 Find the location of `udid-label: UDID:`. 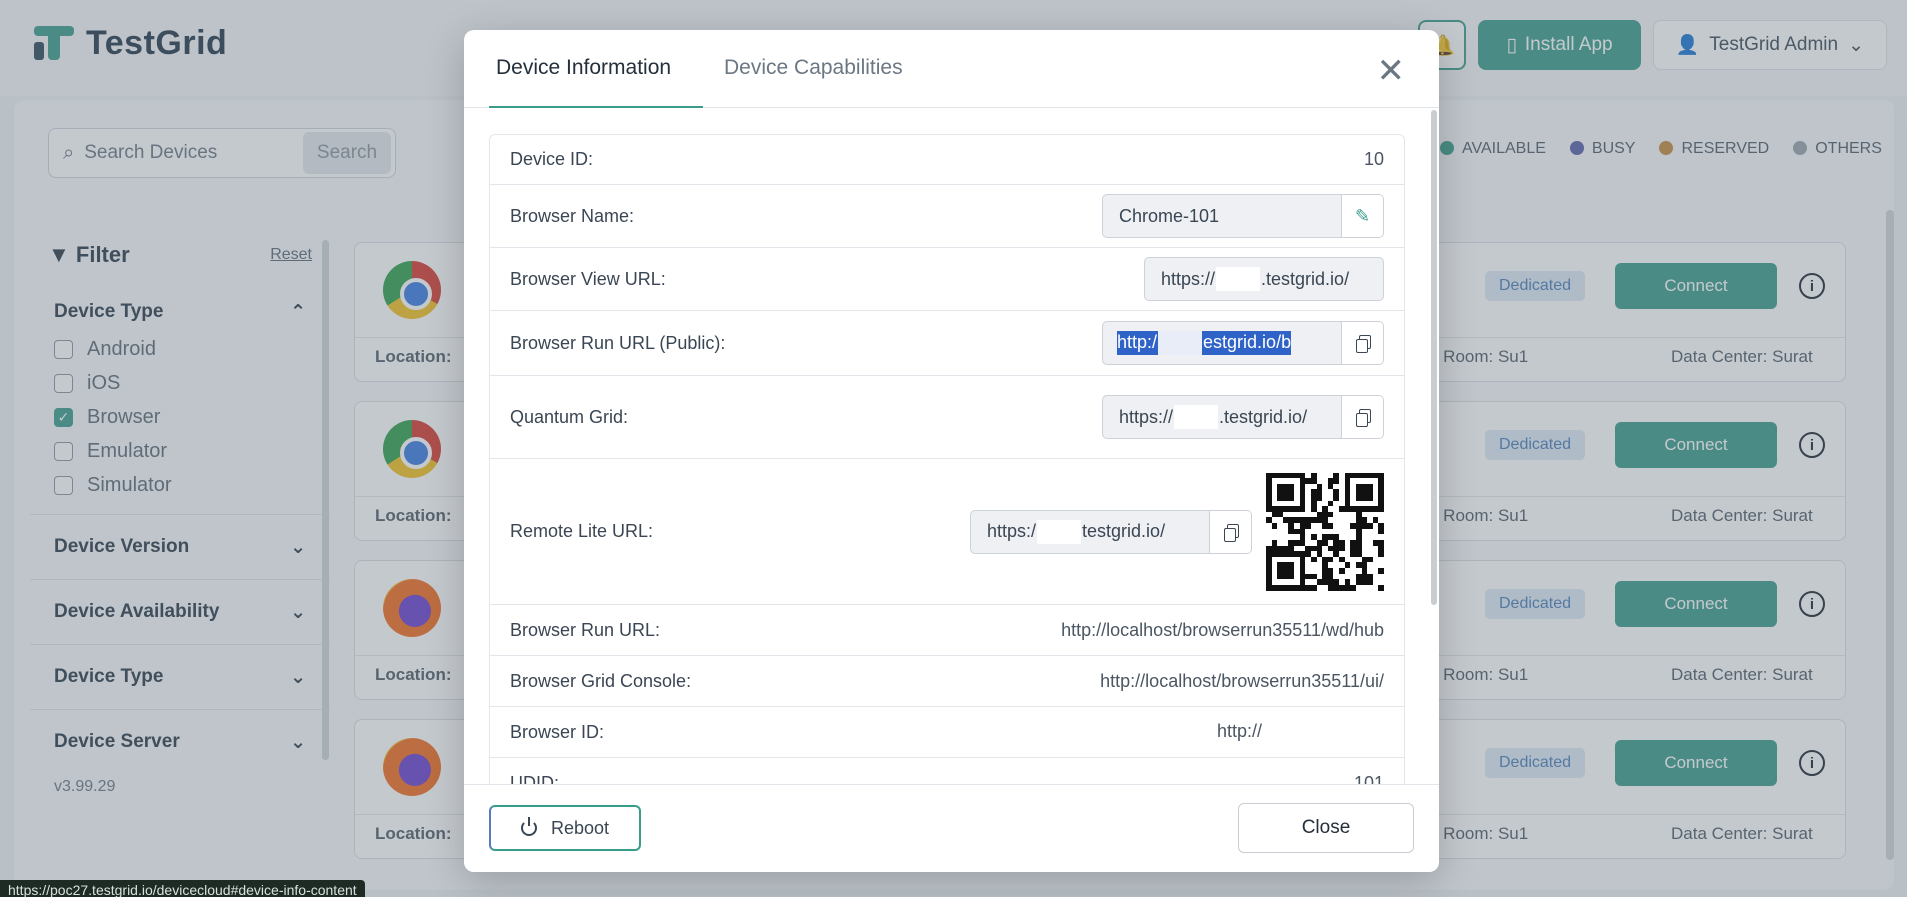

udid-label: UDID: is located at coordinates (534, 778).